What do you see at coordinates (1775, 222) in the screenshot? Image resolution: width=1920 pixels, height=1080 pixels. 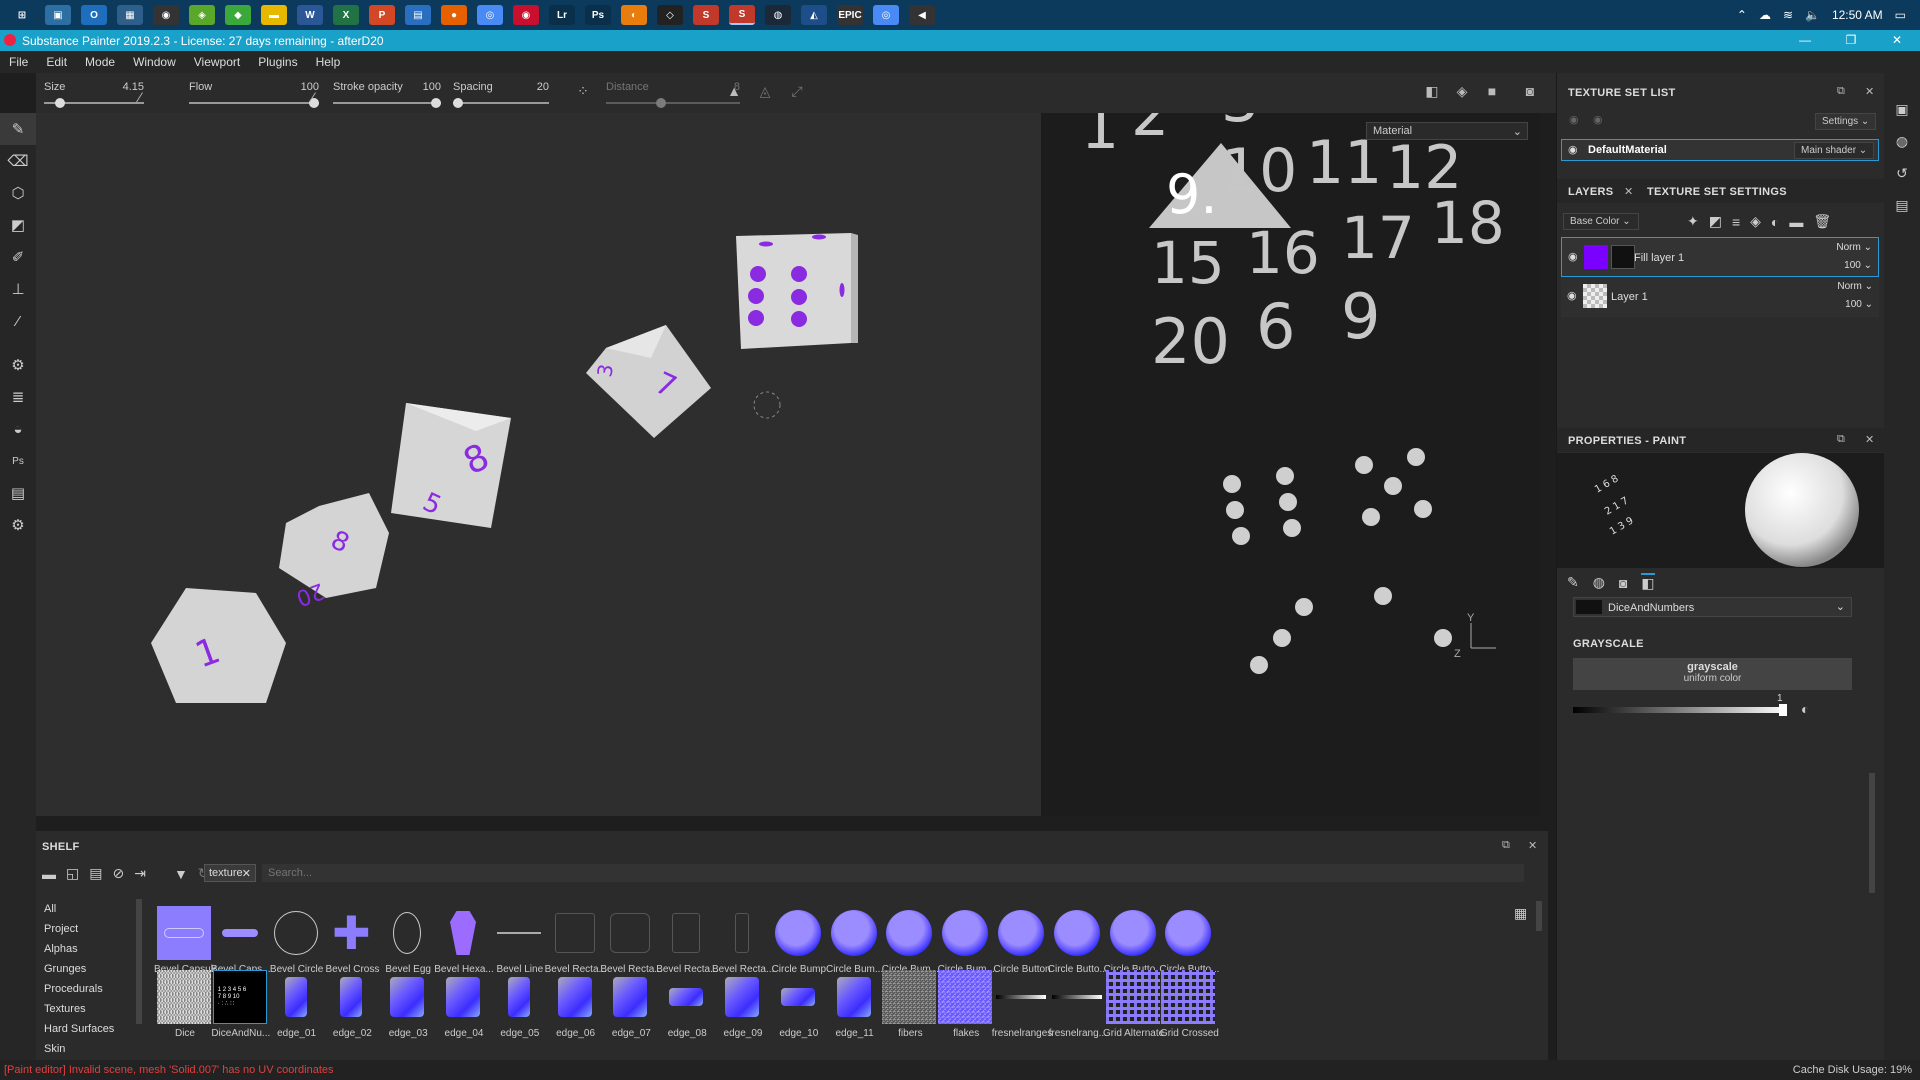 I see `add-smart-material-icon: ◐` at bounding box center [1775, 222].